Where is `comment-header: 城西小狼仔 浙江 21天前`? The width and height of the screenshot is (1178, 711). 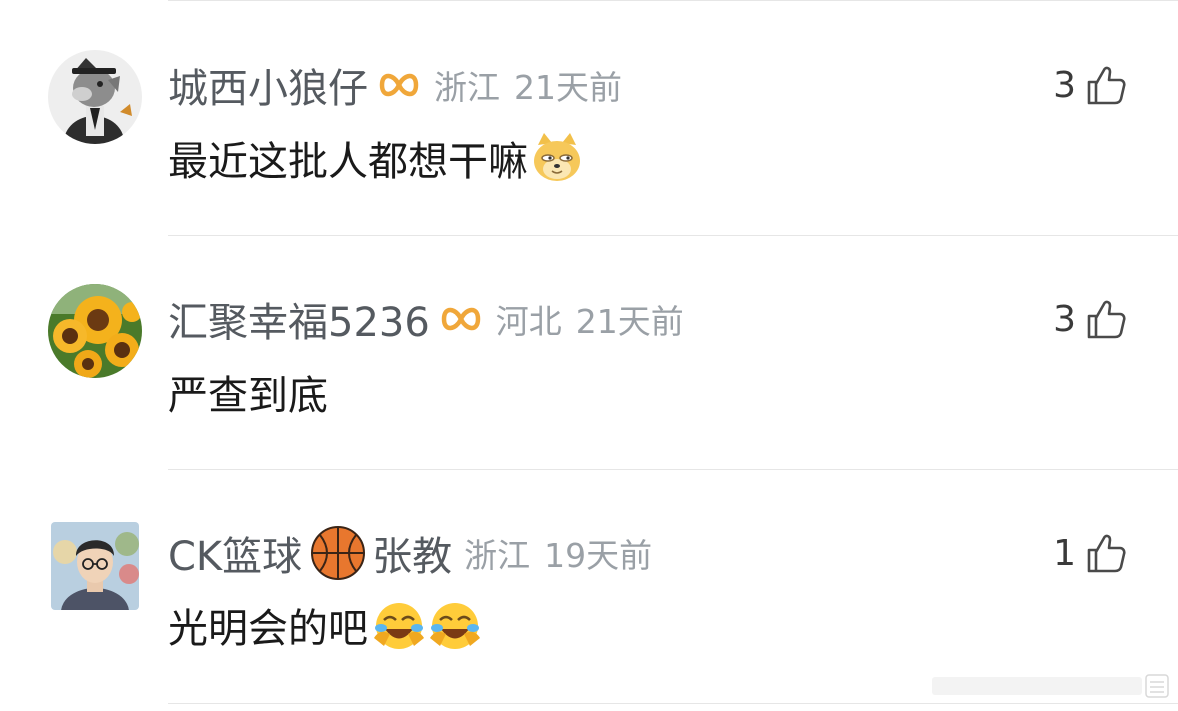
comment-header: 城西小狼仔 浙江 21天前 is located at coordinates (395, 86).